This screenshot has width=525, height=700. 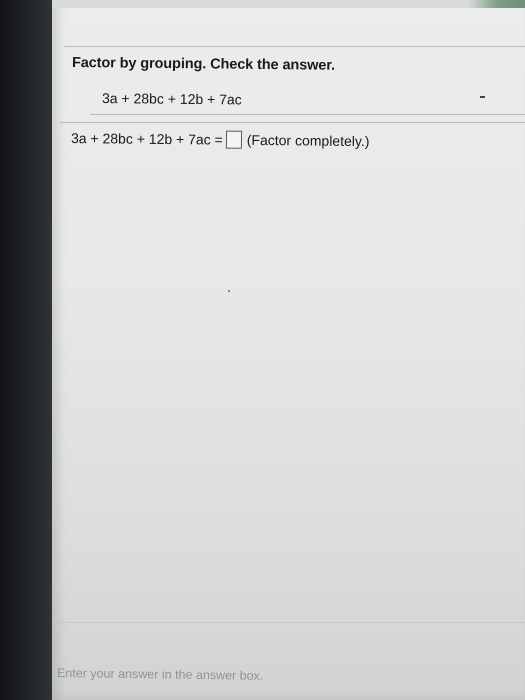 What do you see at coordinates (26, 350) in the screenshot?
I see `monitor-bezel` at bounding box center [26, 350].